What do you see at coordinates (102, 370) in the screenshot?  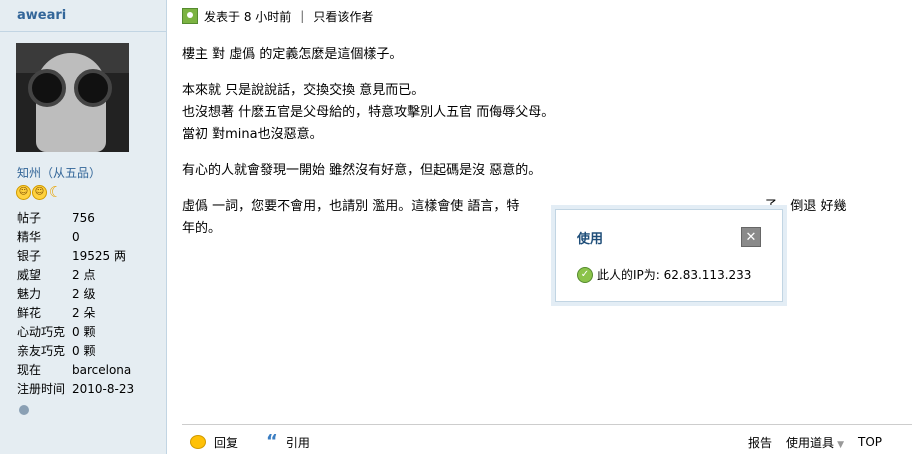 I see `stat-value: barcelona` at bounding box center [102, 370].